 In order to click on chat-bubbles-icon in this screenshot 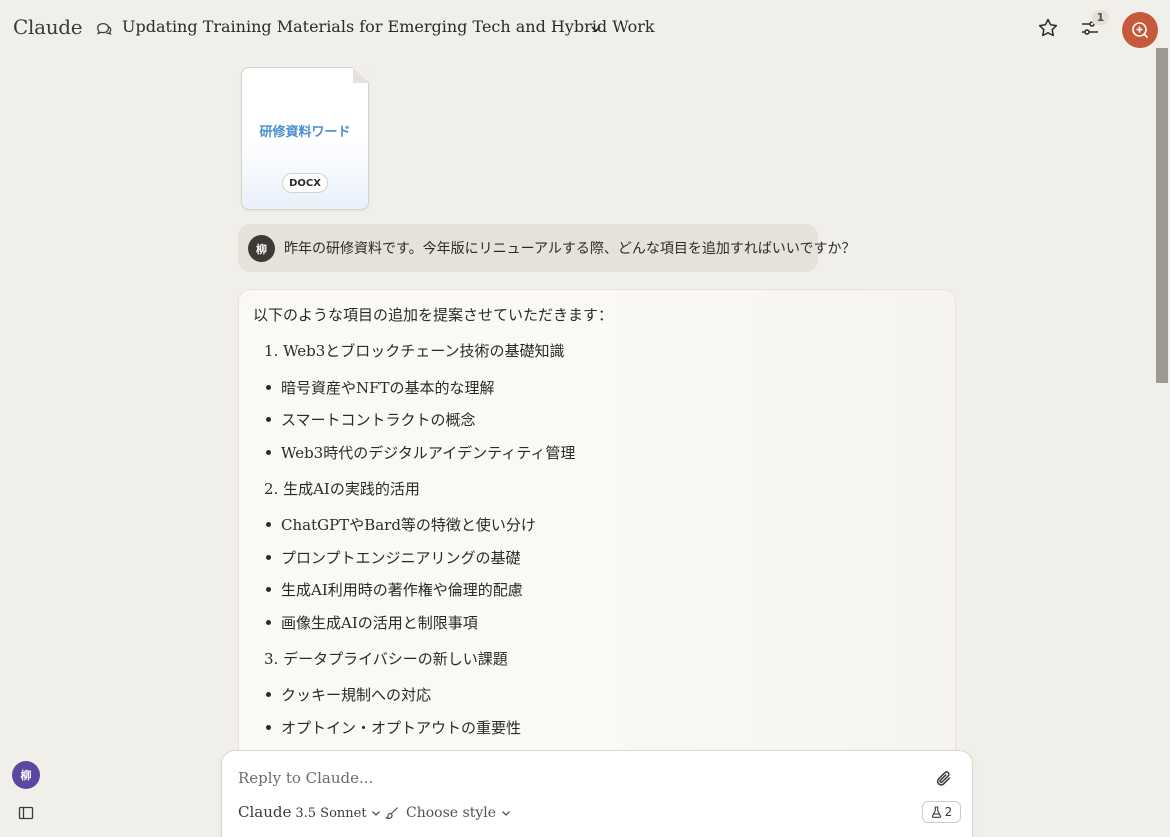, I will do `click(104, 29)`.